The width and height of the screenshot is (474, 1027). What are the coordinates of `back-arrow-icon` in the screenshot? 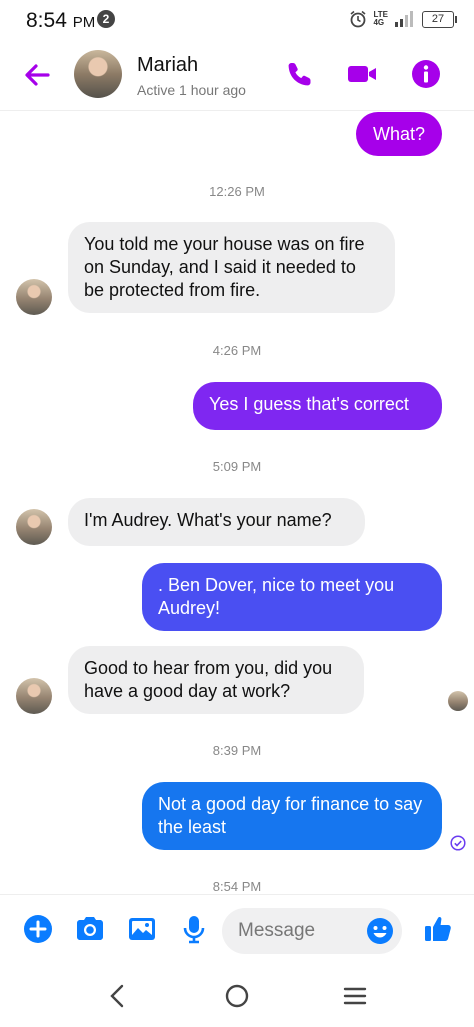 It's located at (37, 75).